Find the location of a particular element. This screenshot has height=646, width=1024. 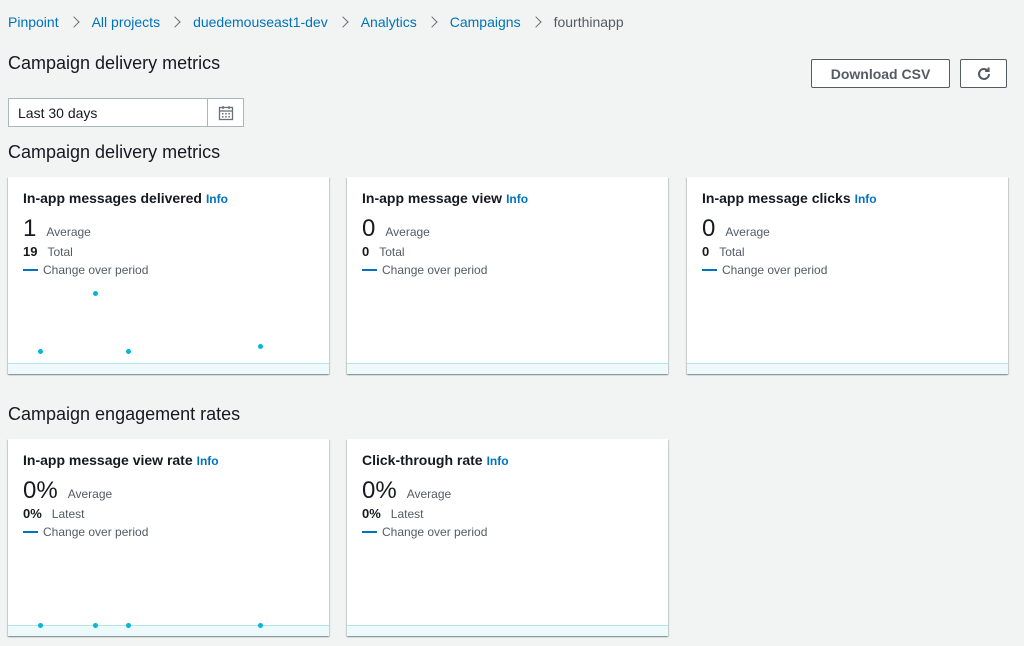

engagement-section-title: Campaign engagement rates is located at coordinates (124, 414).